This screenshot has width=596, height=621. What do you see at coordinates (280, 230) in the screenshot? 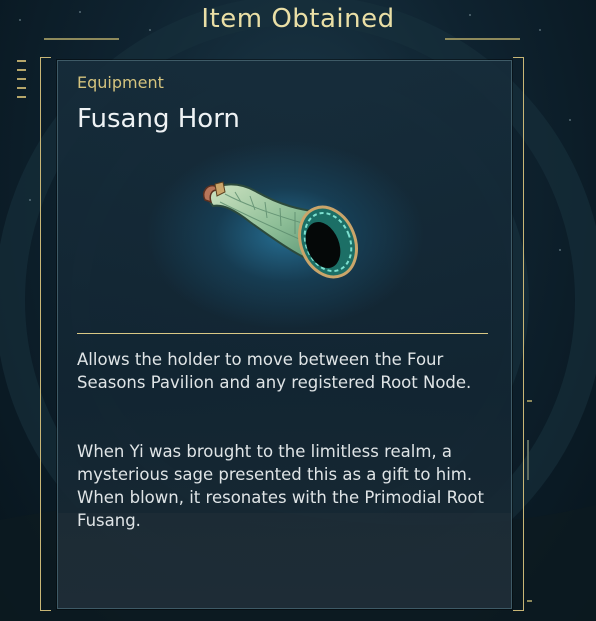
I see `horn-icon` at bounding box center [280, 230].